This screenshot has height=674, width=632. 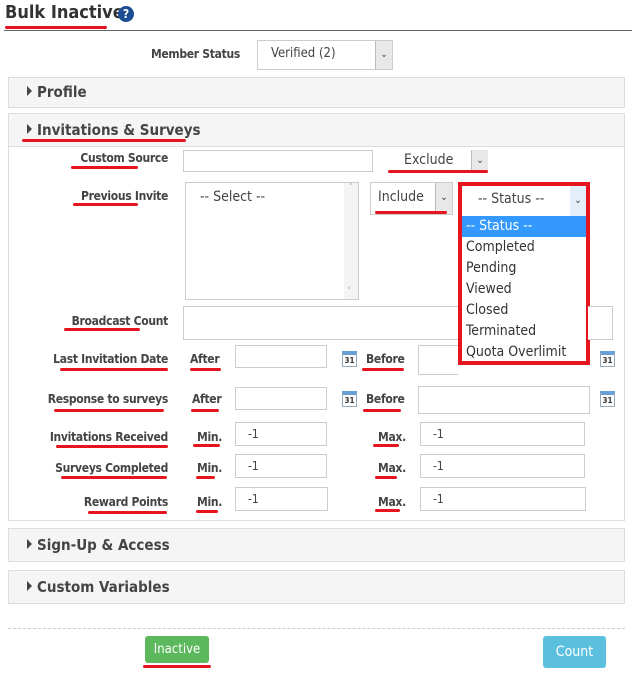 I want to click on surveys-completed-label: Surveys Completed, so click(x=111, y=468).